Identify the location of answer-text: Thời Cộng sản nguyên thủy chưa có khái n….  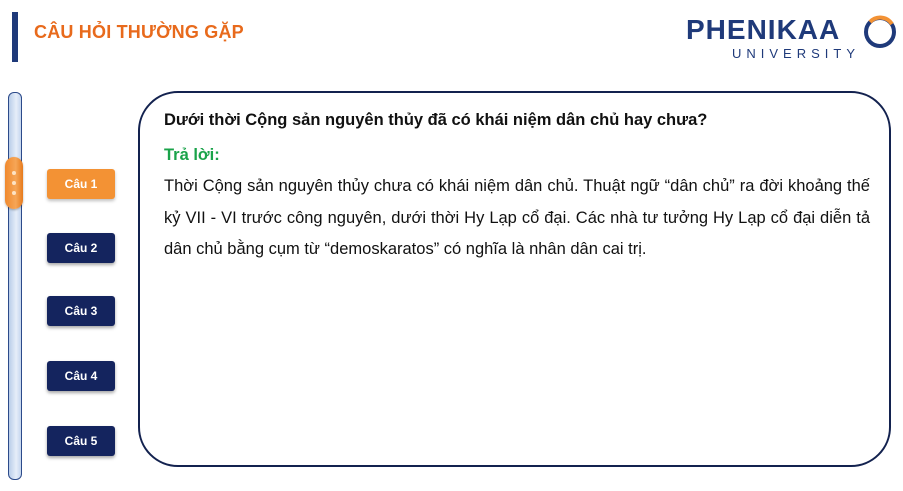
(517, 217).